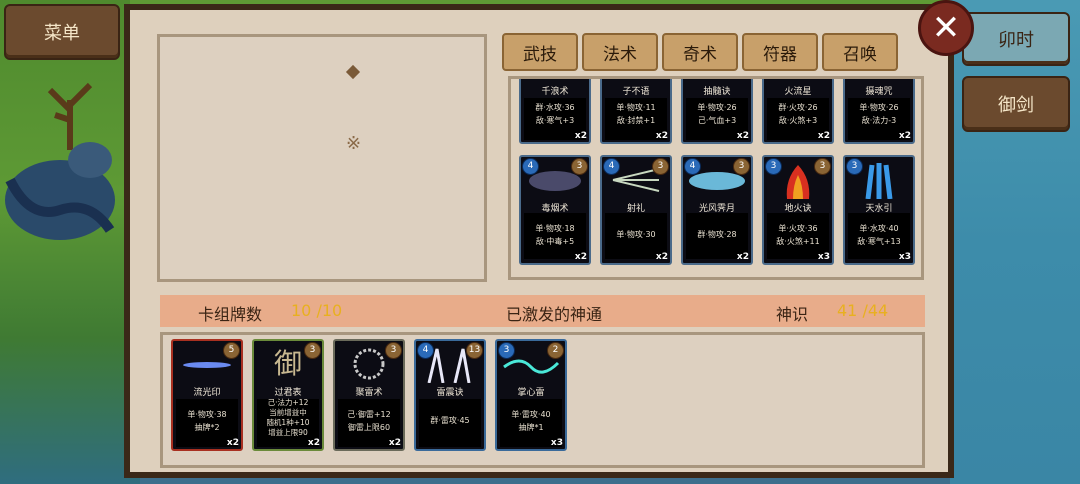 This screenshot has height=484, width=1080. What do you see at coordinates (288, 402) in the screenshot?
I see `card-effect: 己·法力+12` at bounding box center [288, 402].